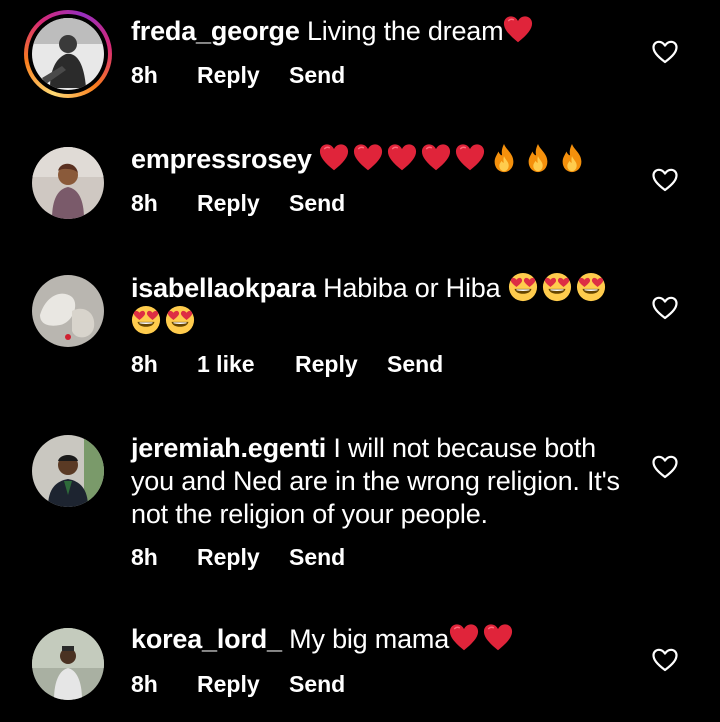 This screenshot has height=722, width=720. Describe the element at coordinates (221, 159) in the screenshot. I see `comment-username: empressrosey` at that location.